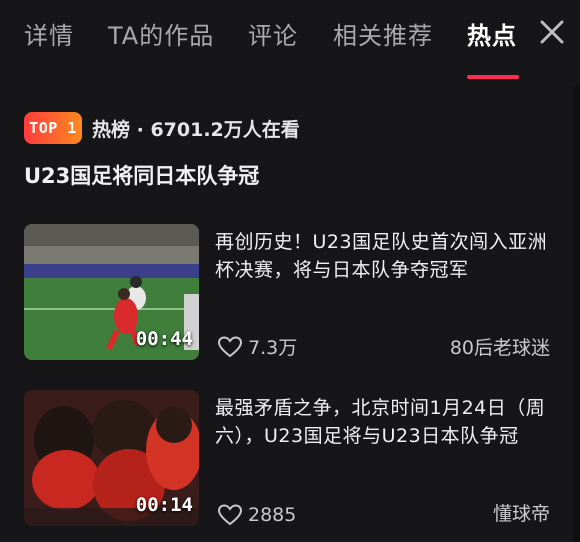 Image resolution: width=580 pixels, height=542 pixels. I want to click on like-count: 7.3万, so click(257, 346).